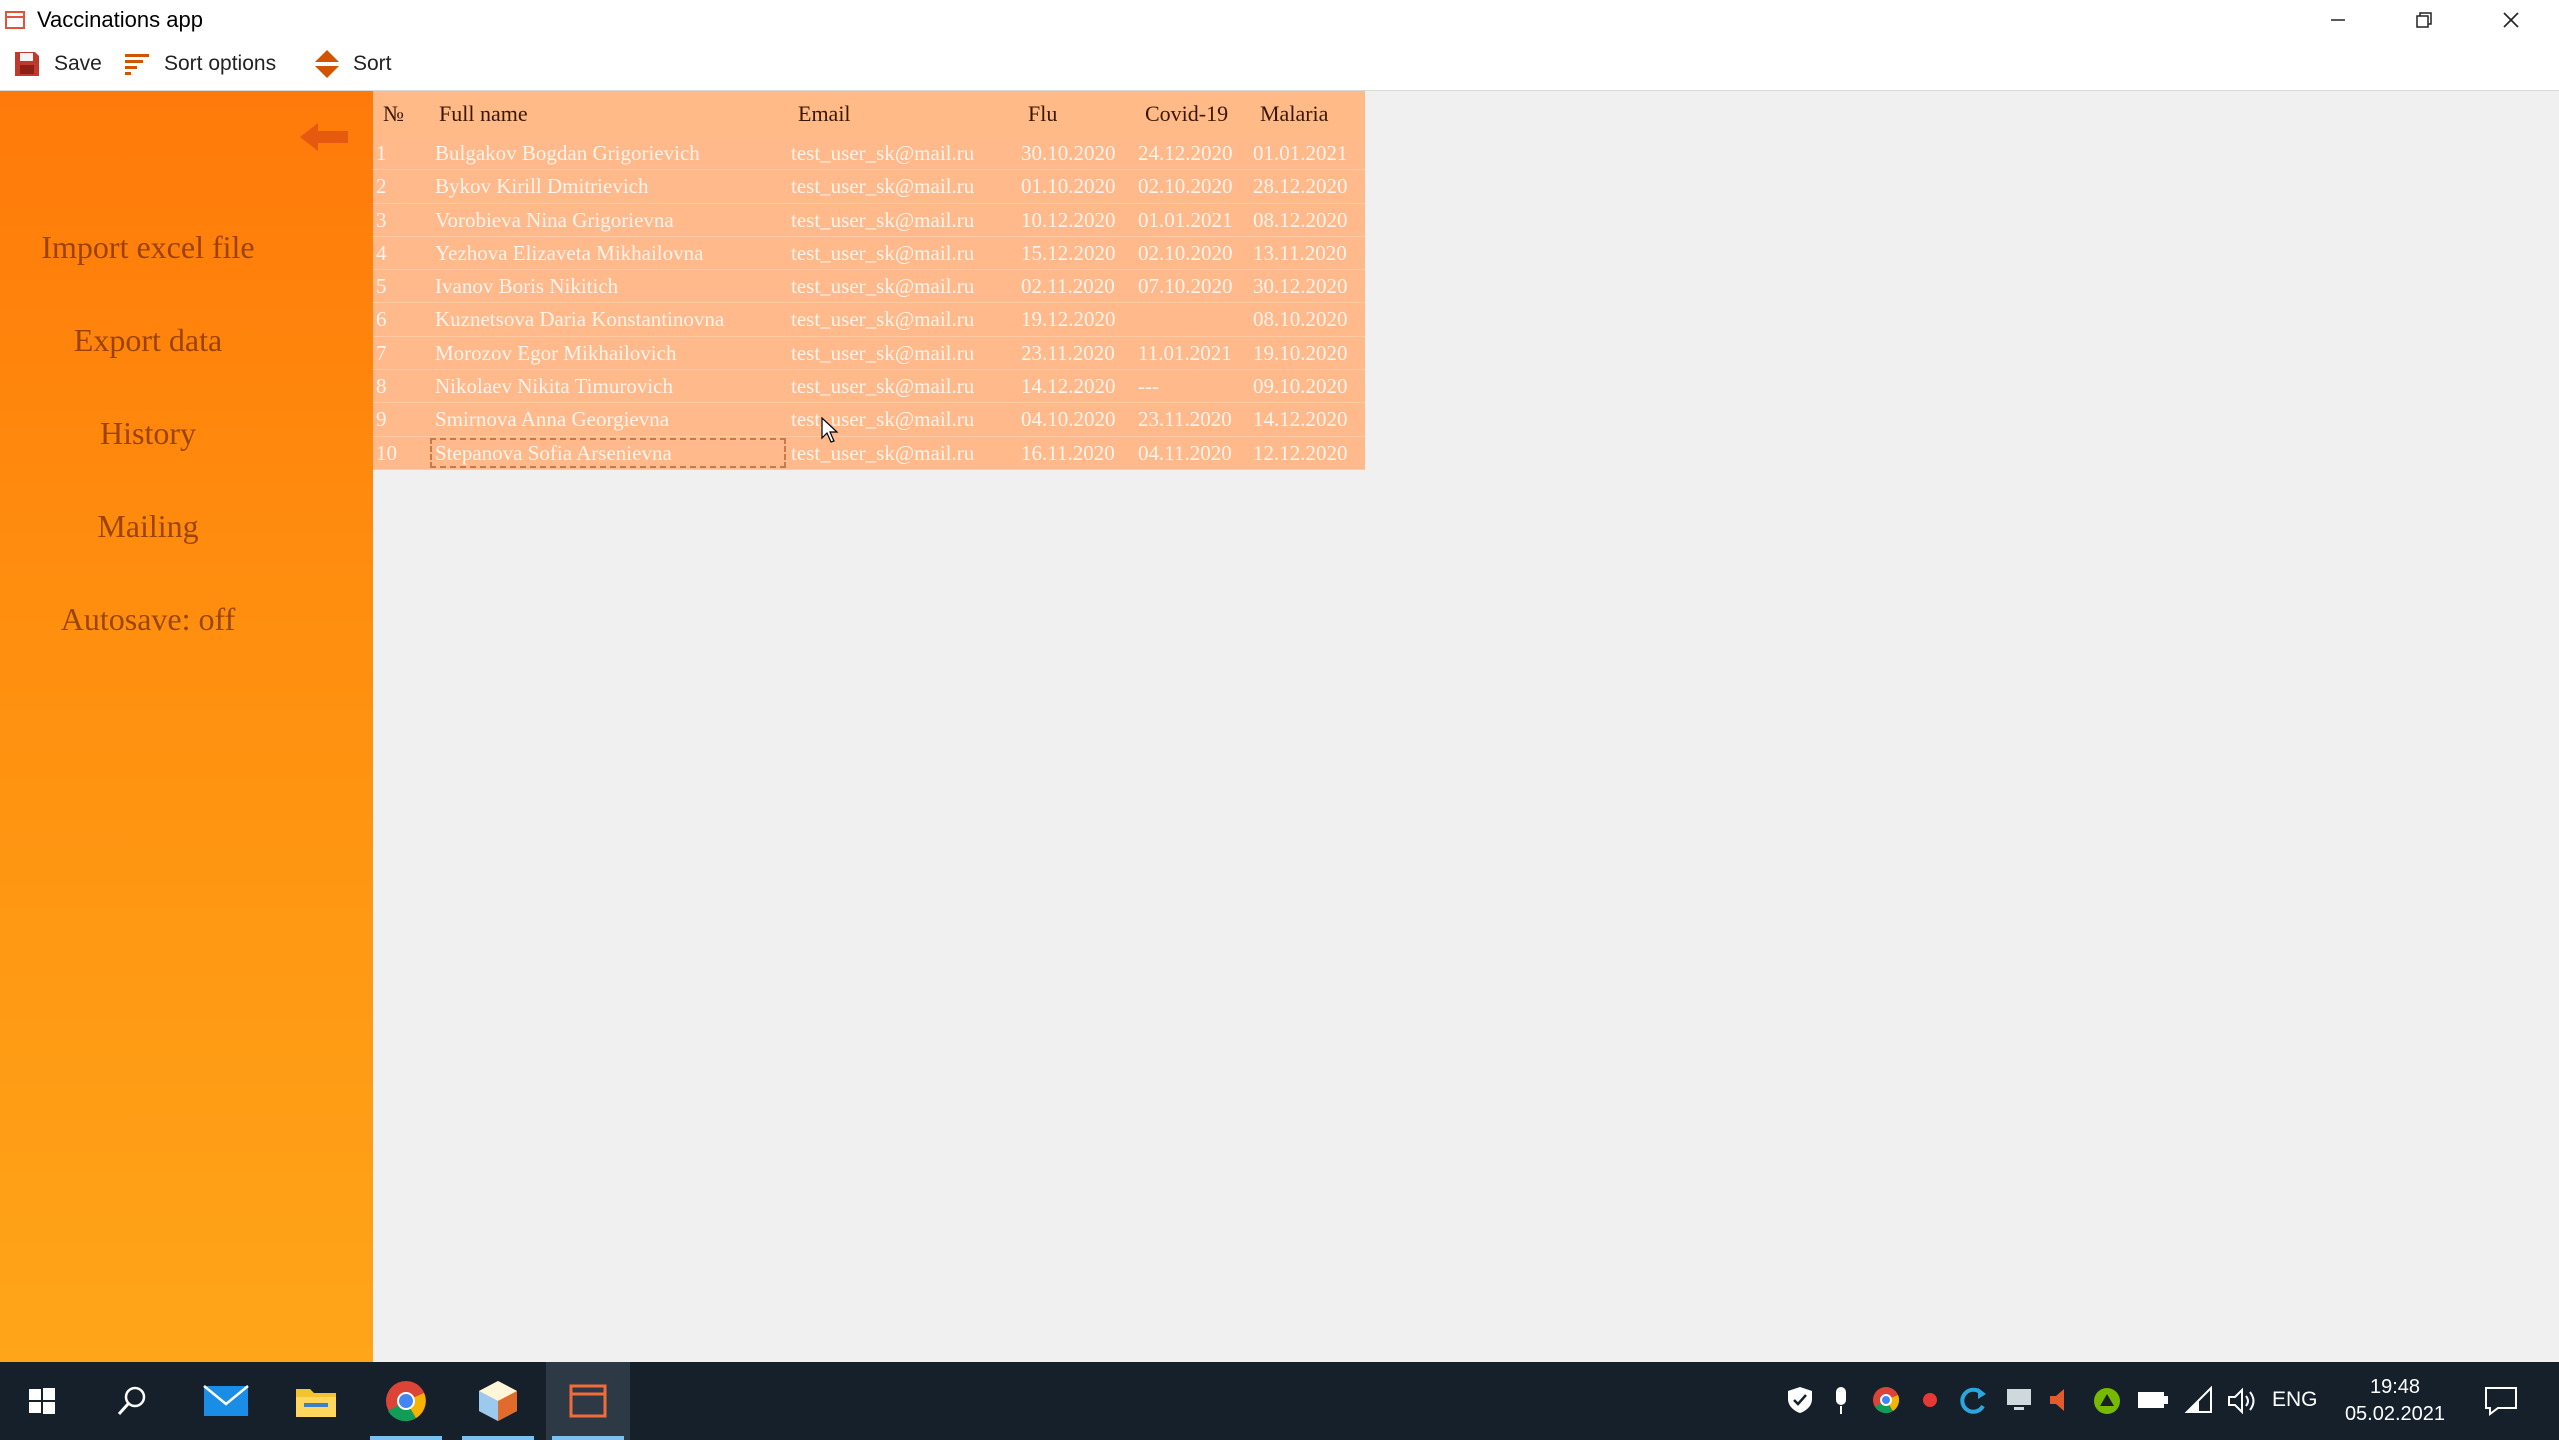  What do you see at coordinates (2153, 1400) in the screenshot?
I see `battery-icon` at bounding box center [2153, 1400].